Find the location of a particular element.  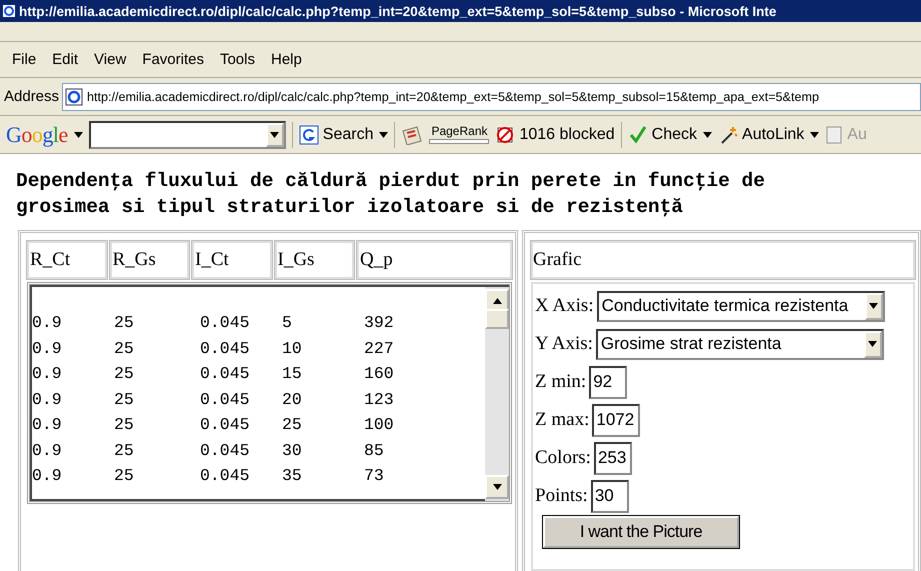

table-cell-text: 85 is located at coordinates (374, 450).